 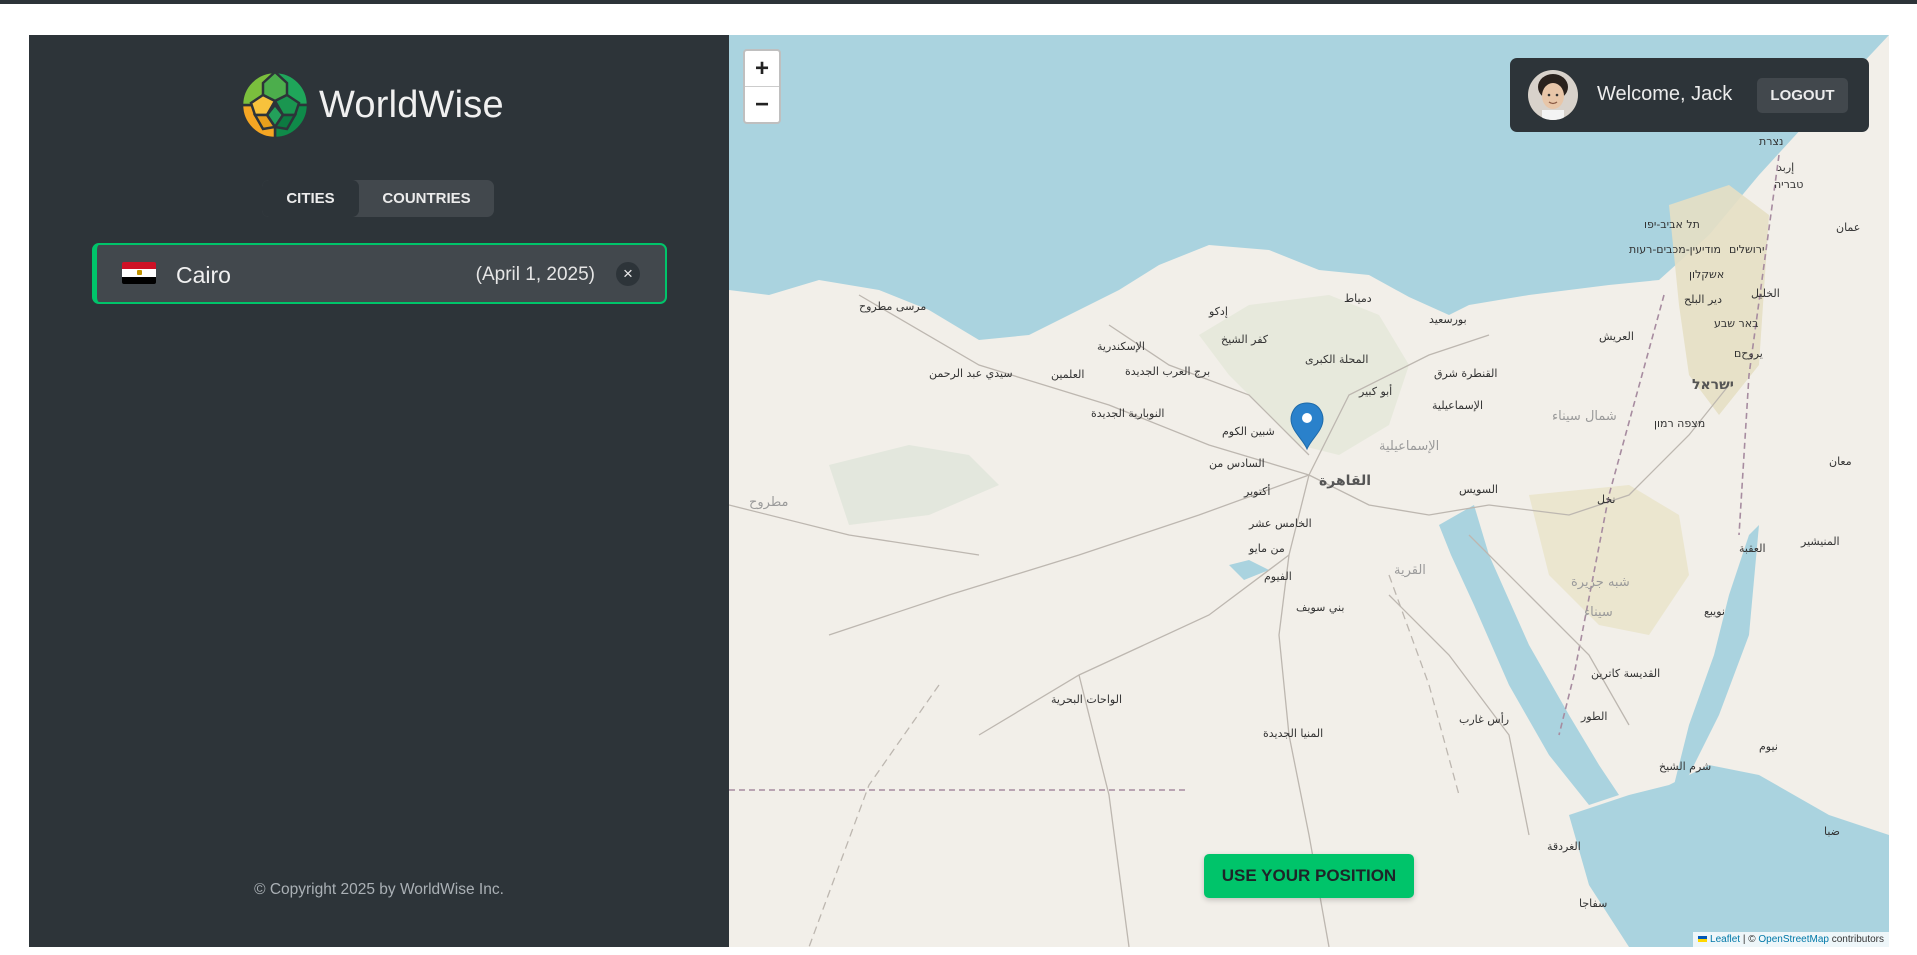 What do you see at coordinates (203, 275) in the screenshot?
I see `city-name: Cairo` at bounding box center [203, 275].